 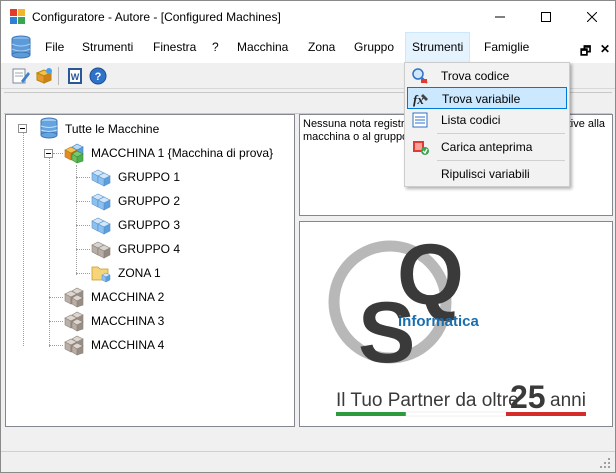 I want to click on menu-finestra: Finestra, so click(x=174, y=47).